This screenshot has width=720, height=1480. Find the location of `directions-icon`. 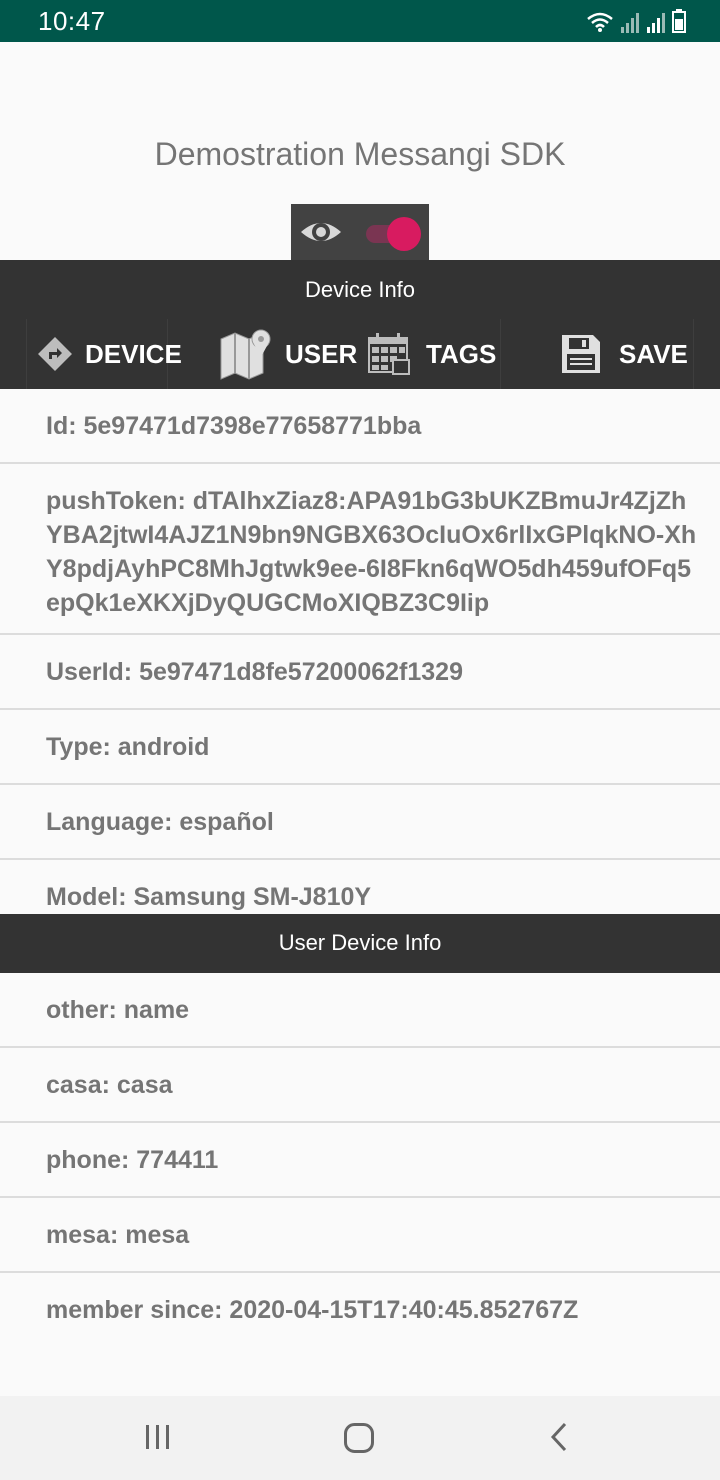

directions-icon is located at coordinates (55, 354).